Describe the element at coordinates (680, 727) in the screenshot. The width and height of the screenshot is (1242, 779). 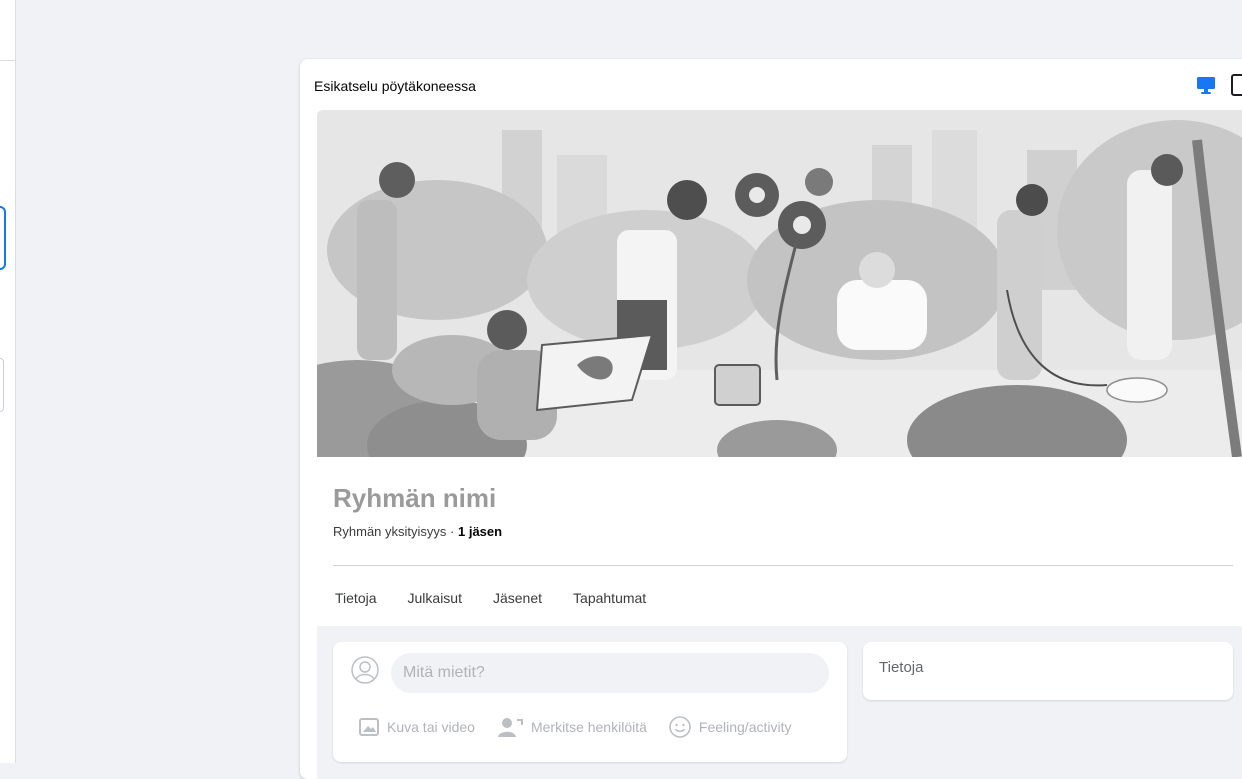
I see `smiley-icon` at that location.